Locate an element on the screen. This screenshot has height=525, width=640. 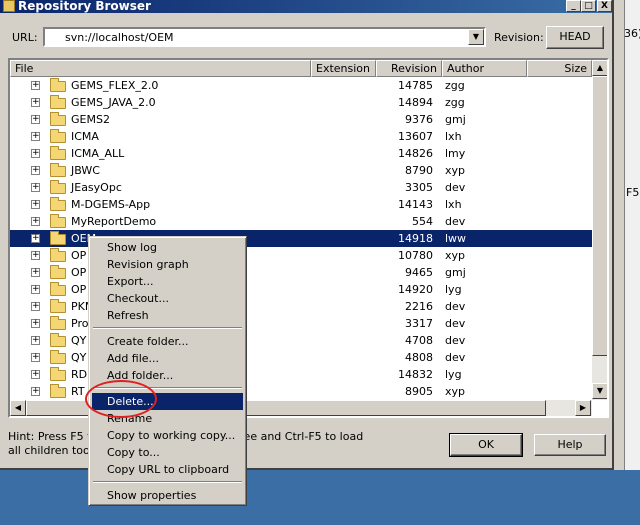
background-text-2: F5 to is located at coordinates (633, 192).